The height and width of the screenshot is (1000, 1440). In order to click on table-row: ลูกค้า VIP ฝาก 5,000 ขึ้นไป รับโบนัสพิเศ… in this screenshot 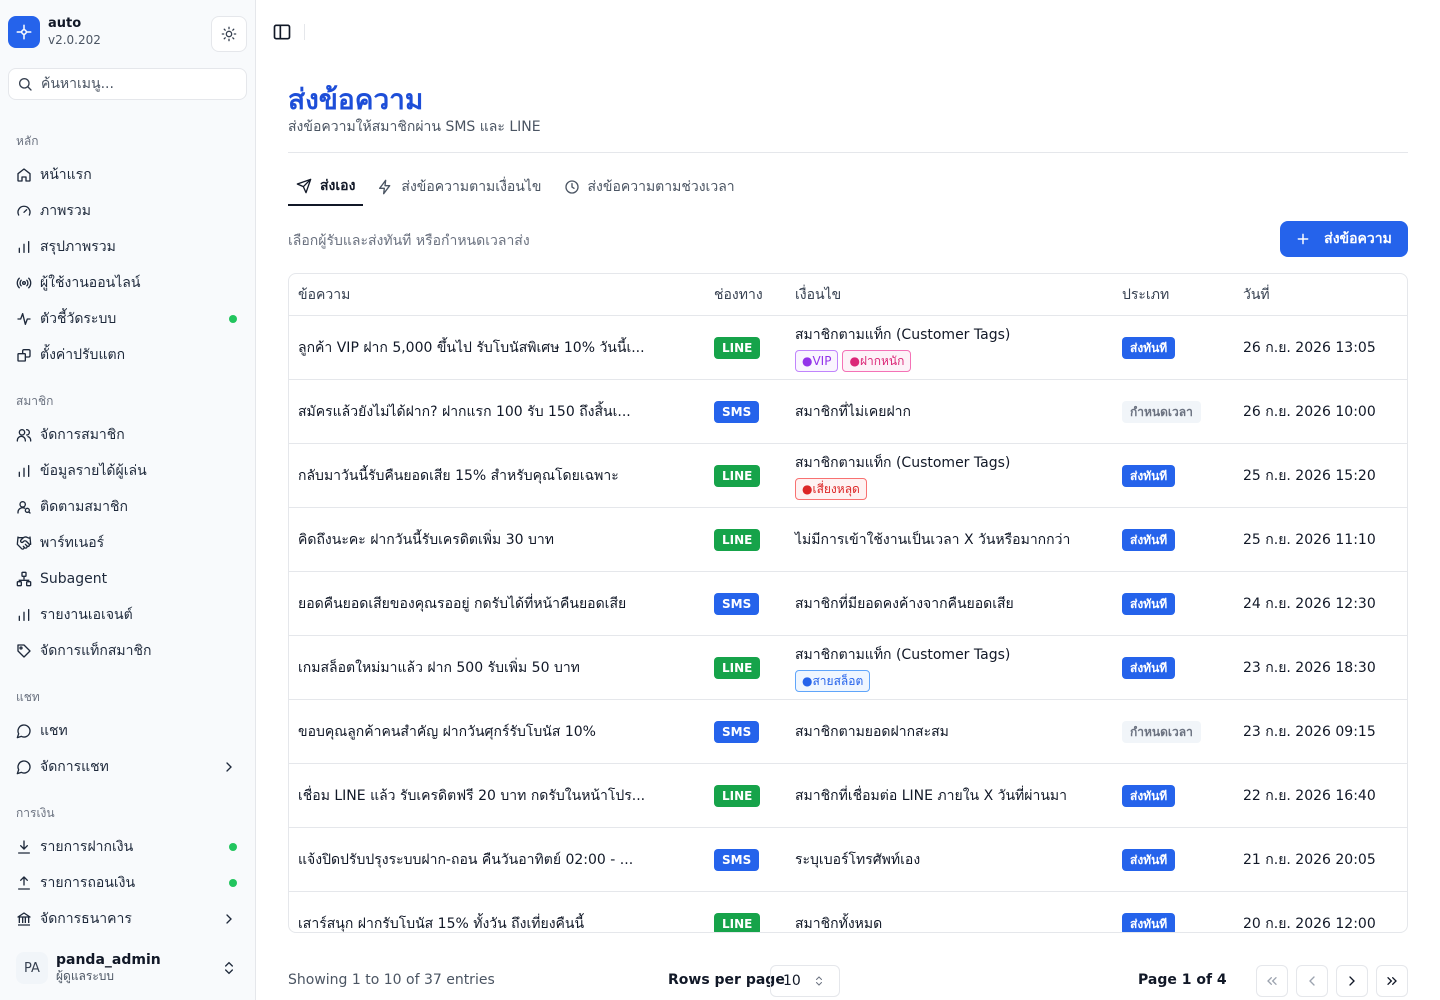, I will do `click(848, 348)`.